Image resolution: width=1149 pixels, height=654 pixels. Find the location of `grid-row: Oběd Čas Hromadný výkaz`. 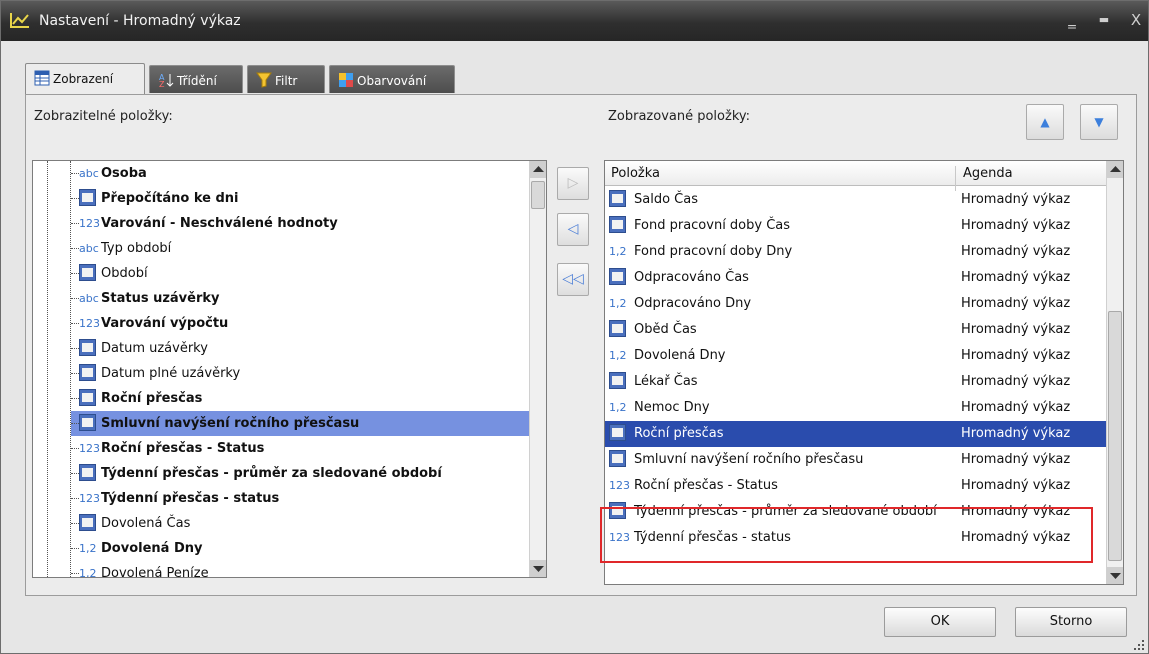

grid-row: Oběd Čas Hromadný výkaz is located at coordinates (856, 330).